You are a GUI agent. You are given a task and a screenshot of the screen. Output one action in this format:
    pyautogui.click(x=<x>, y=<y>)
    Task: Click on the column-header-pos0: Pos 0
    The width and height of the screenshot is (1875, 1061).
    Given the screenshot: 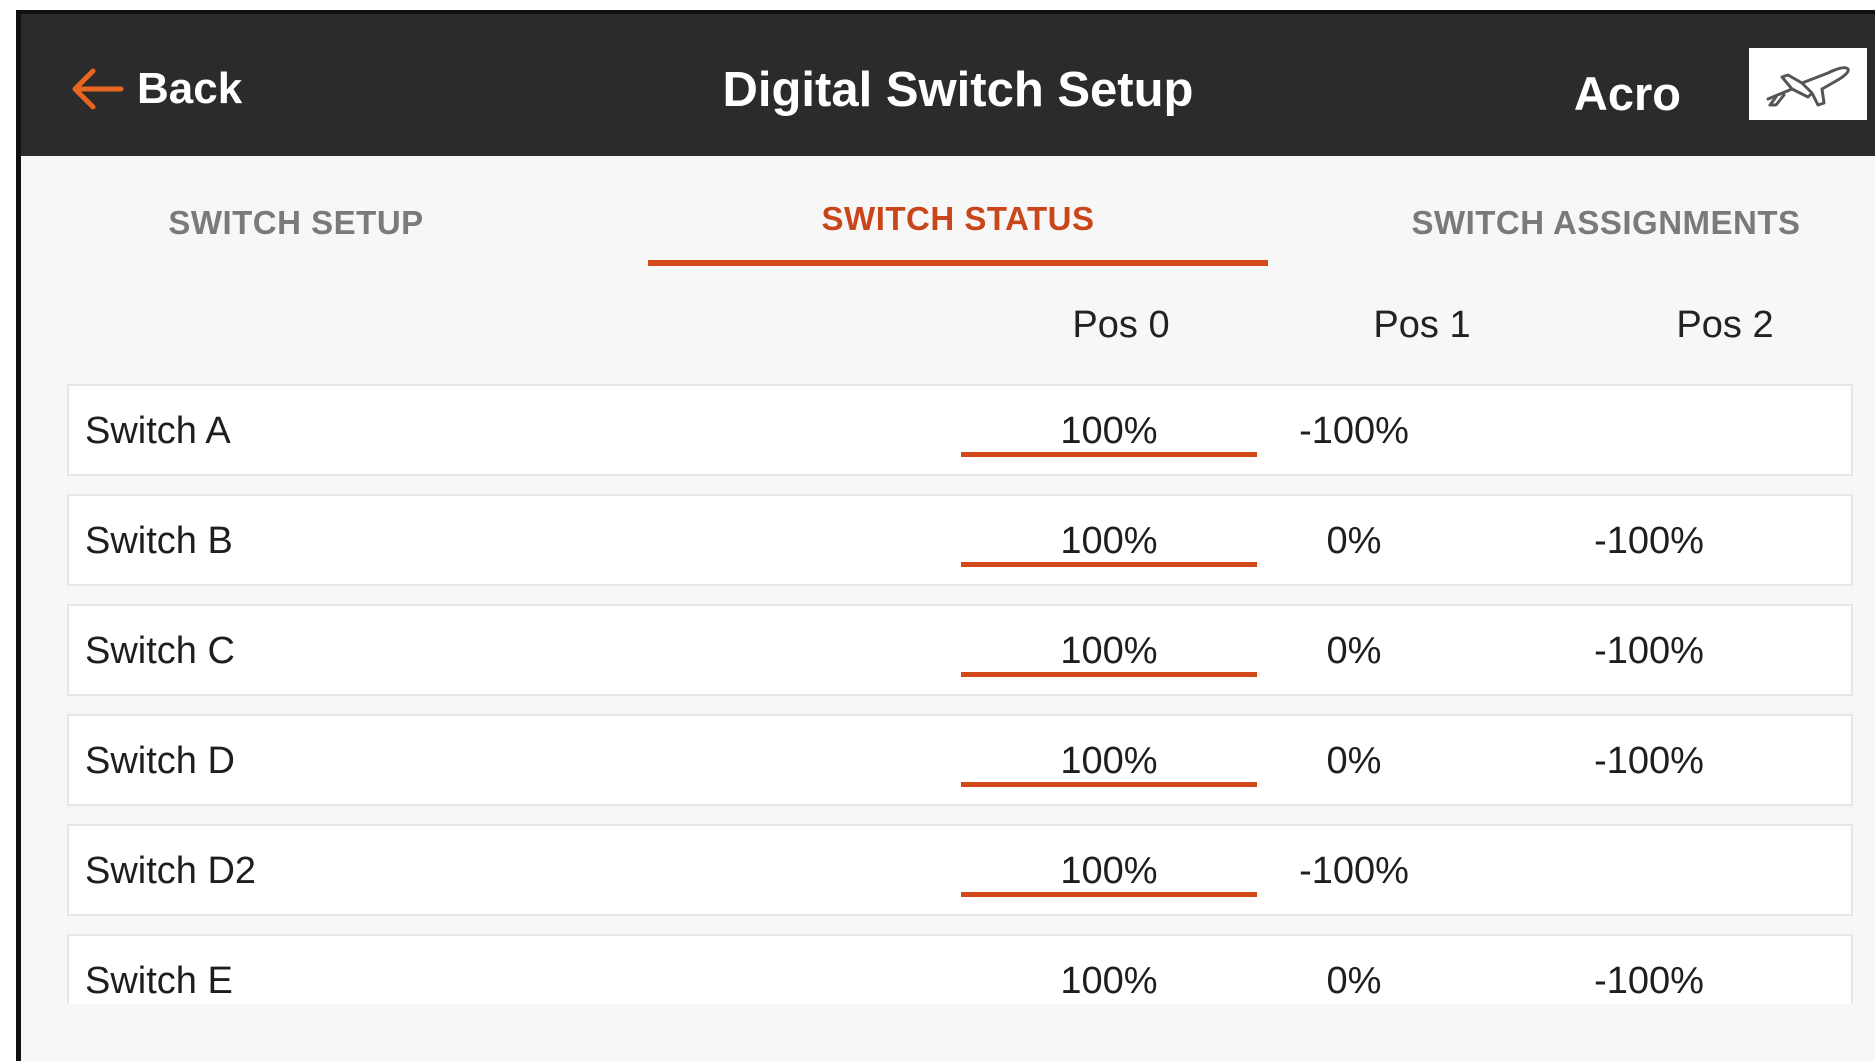 What is the action you would take?
    pyautogui.click(x=1121, y=325)
    